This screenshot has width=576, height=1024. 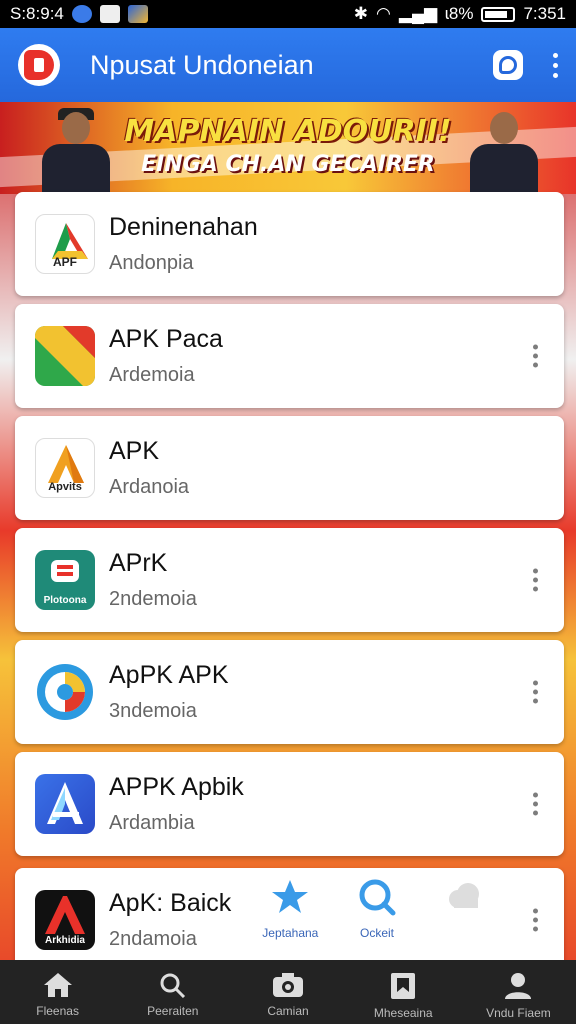 What do you see at coordinates (134, 451) in the screenshot?
I see `app-name: APK` at bounding box center [134, 451].